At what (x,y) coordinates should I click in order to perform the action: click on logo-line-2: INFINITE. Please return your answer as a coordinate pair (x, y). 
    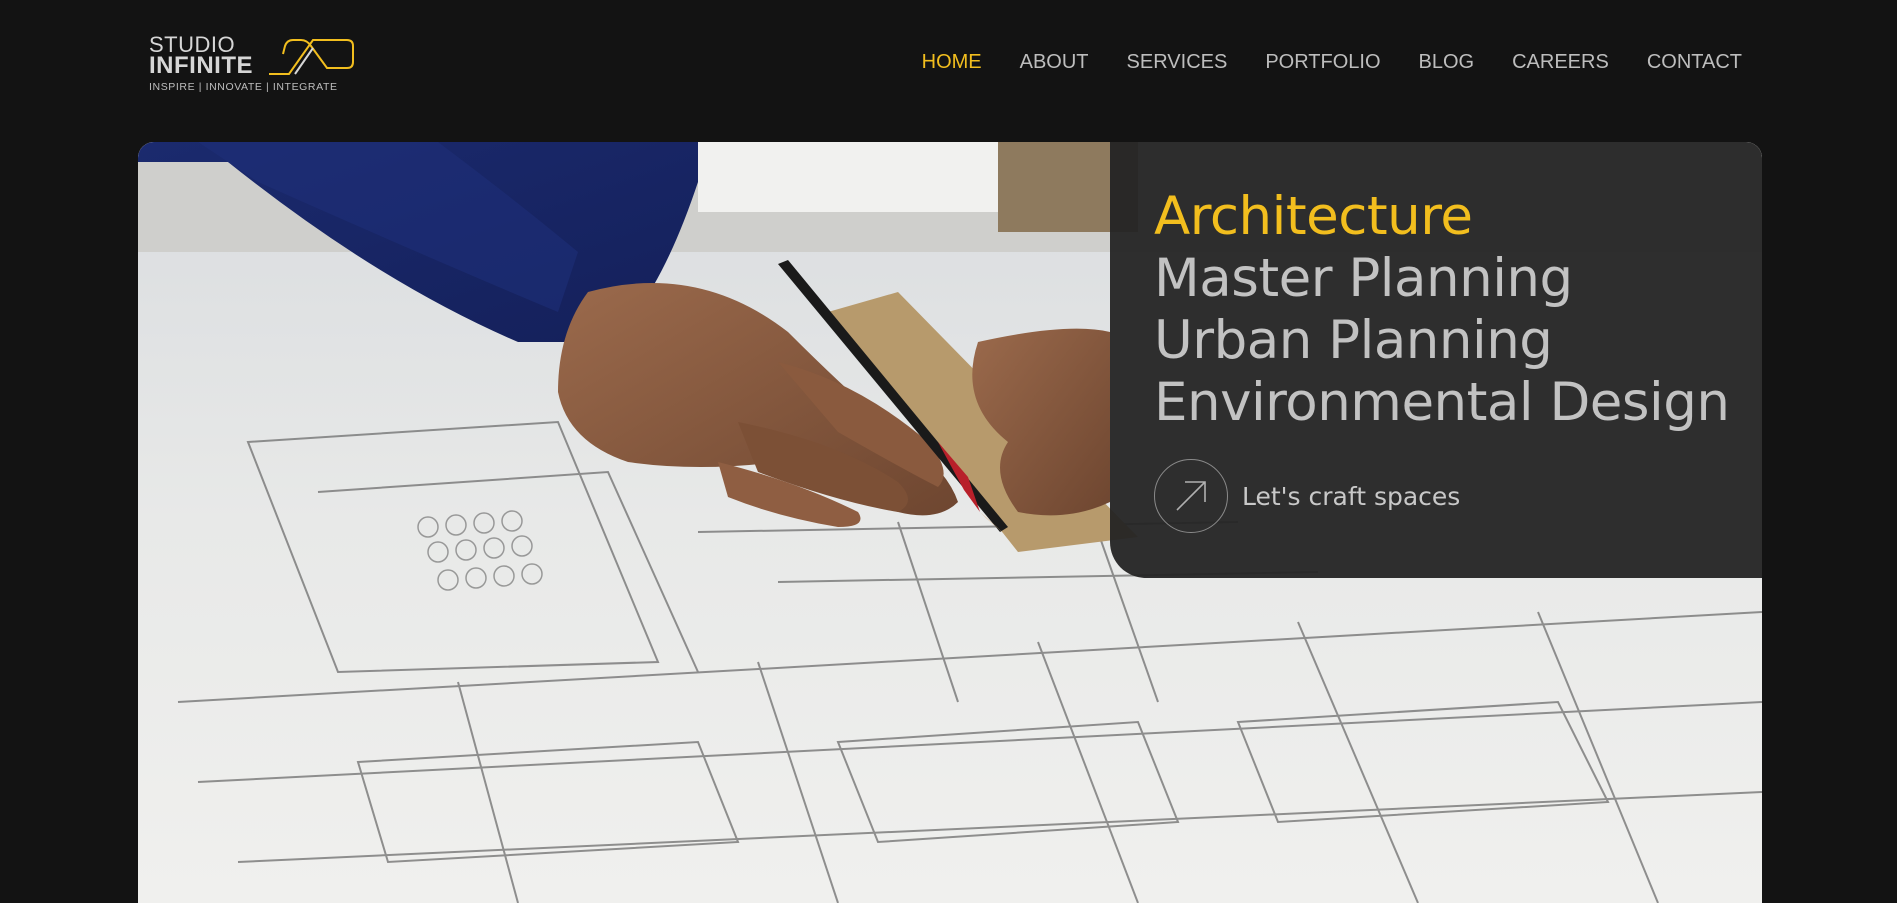
    Looking at the image, I should click on (201, 65).